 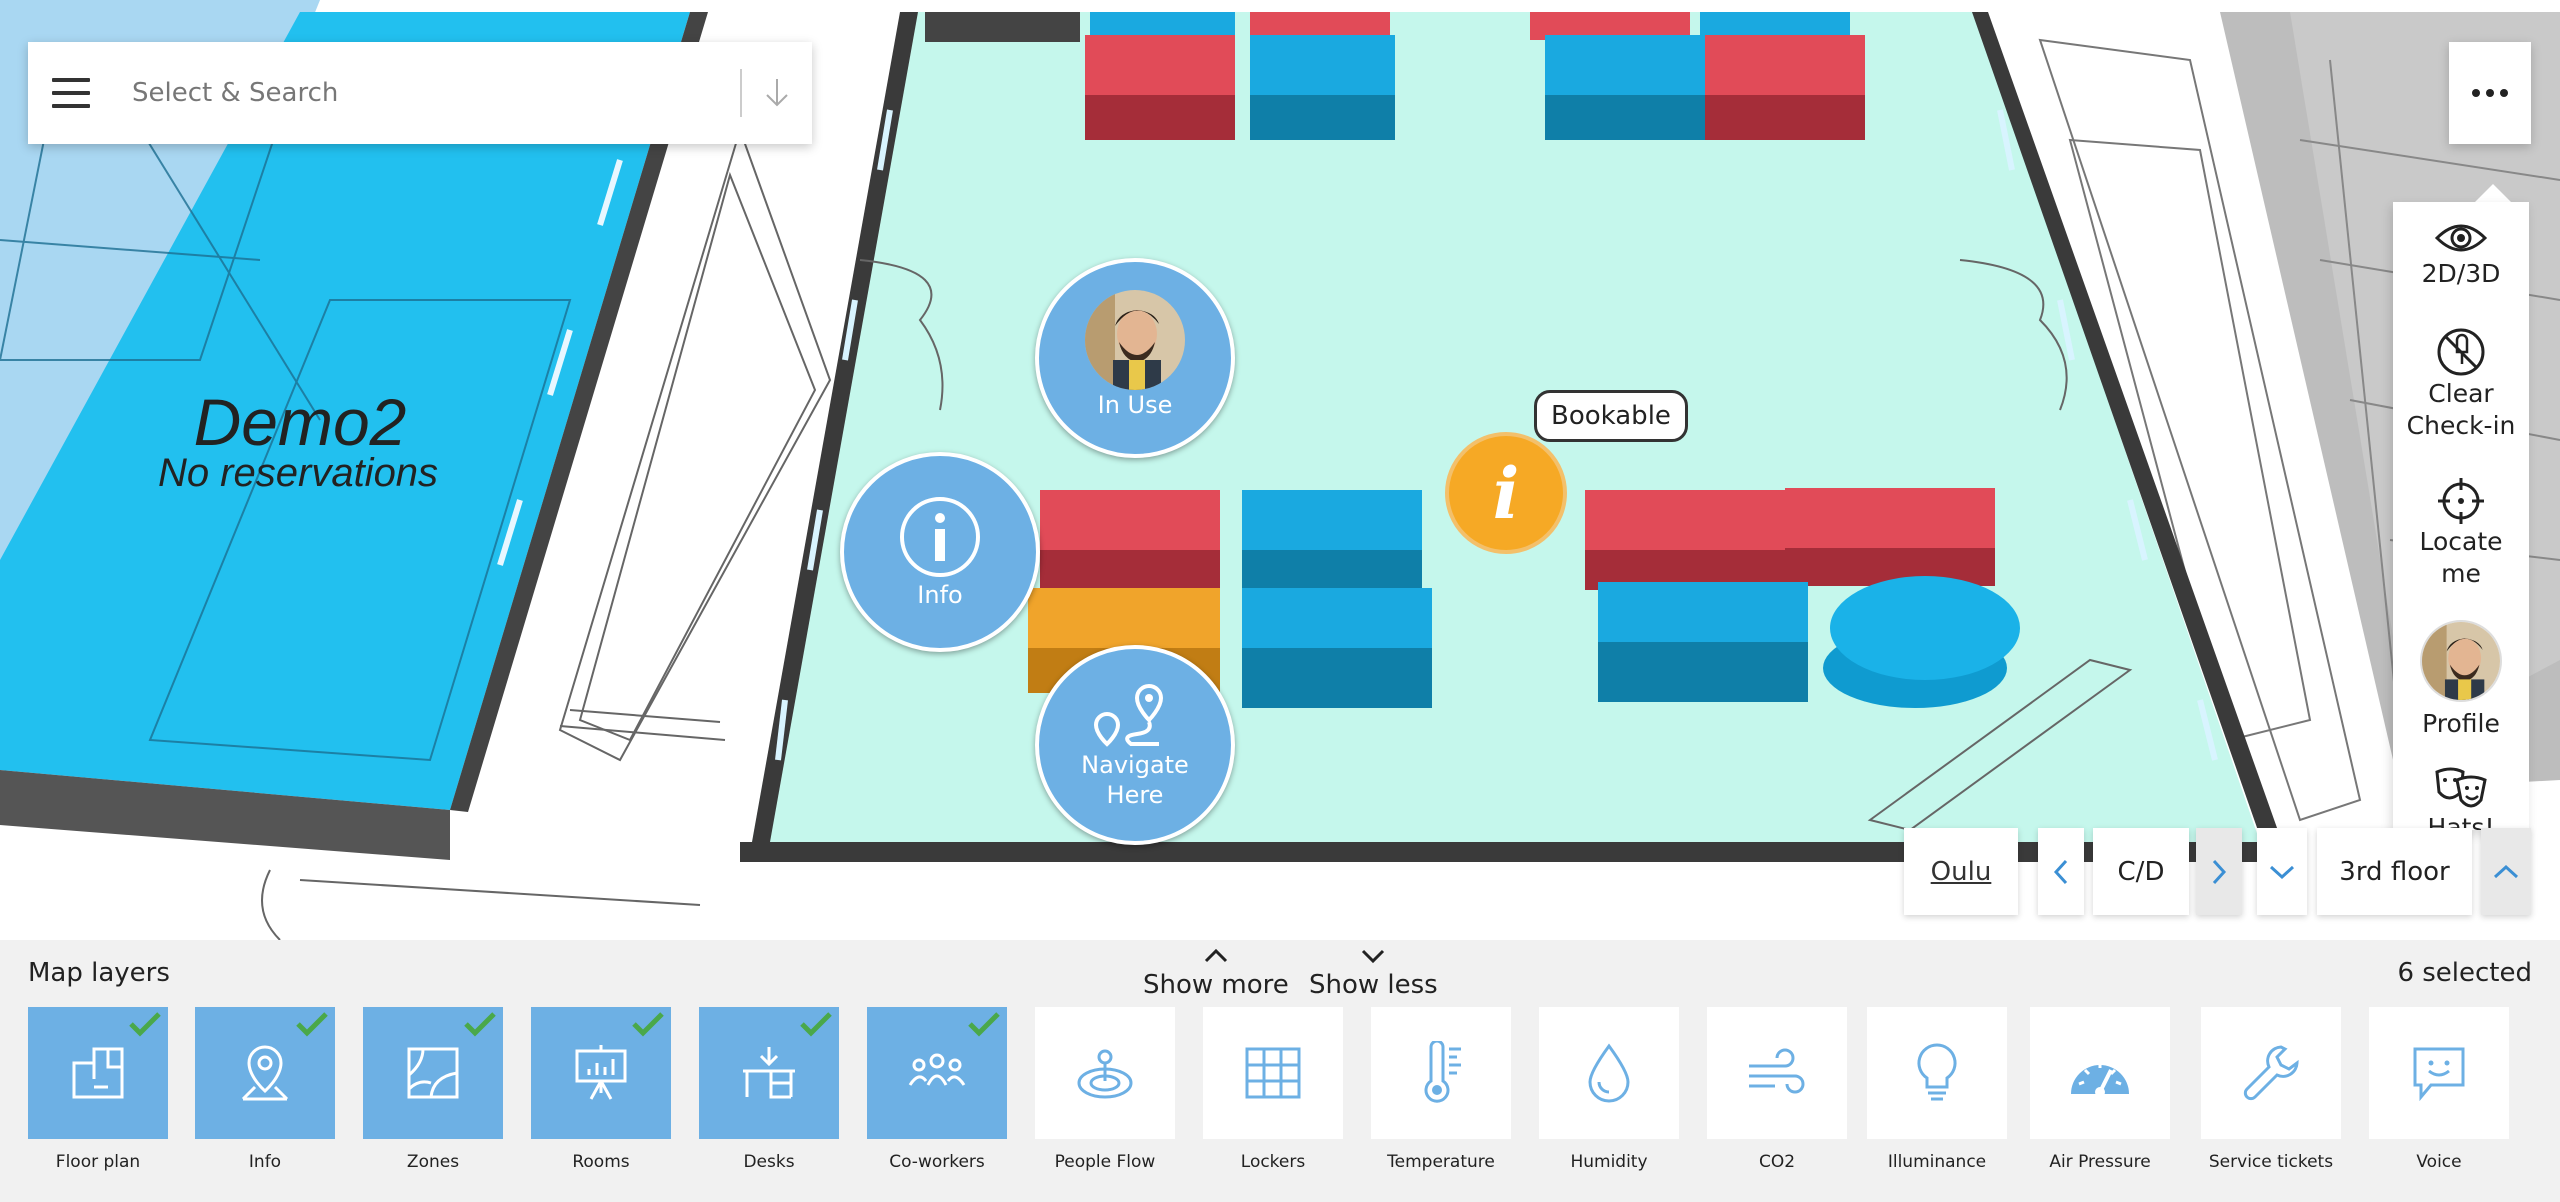 I want to click on profile-button: Profile, so click(x=2461, y=680).